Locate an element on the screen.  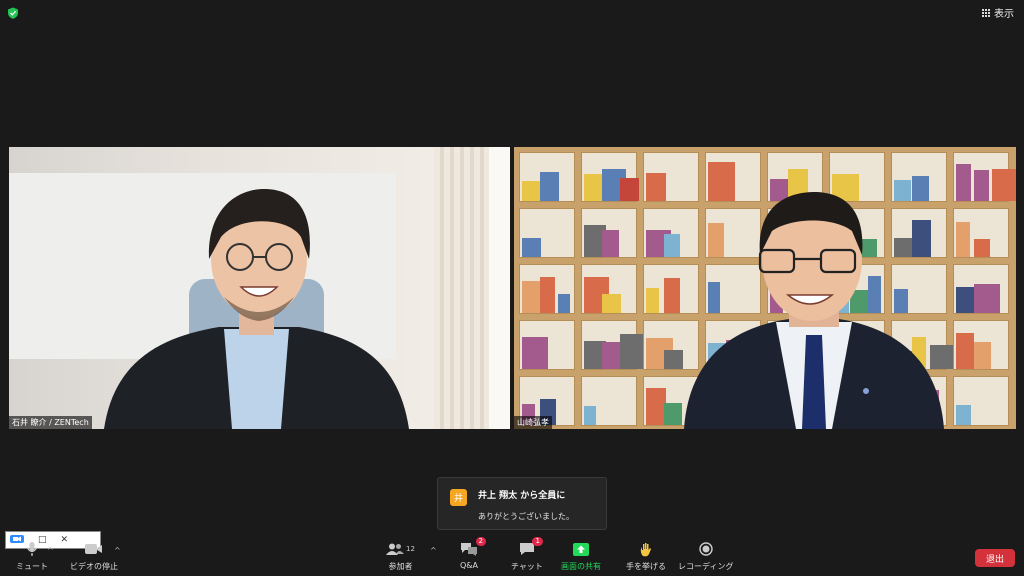
participant-name-tag: 山崎弘孝 is located at coordinates (533, 422).